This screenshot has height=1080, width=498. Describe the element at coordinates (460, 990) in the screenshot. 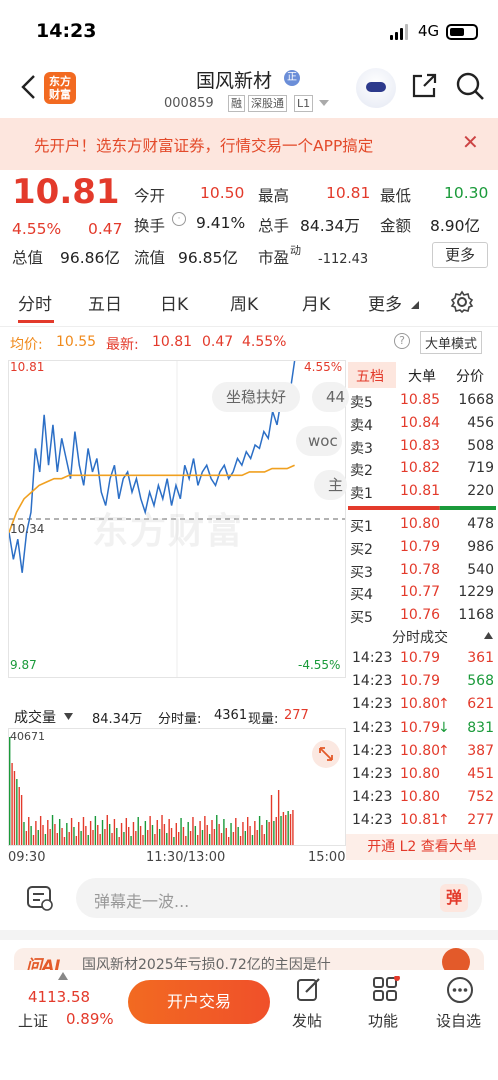

I see `more-dots-icon` at that location.